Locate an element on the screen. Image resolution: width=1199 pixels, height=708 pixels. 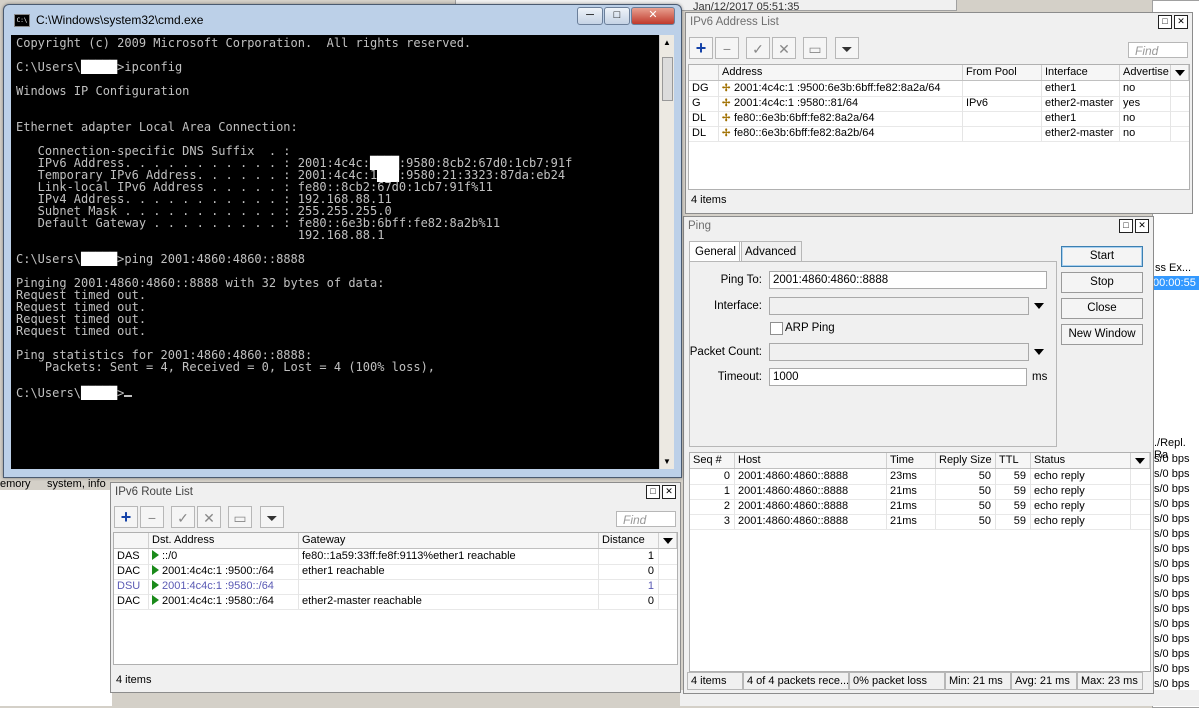
column-header-distance: Distance is located at coordinates (629, 540).